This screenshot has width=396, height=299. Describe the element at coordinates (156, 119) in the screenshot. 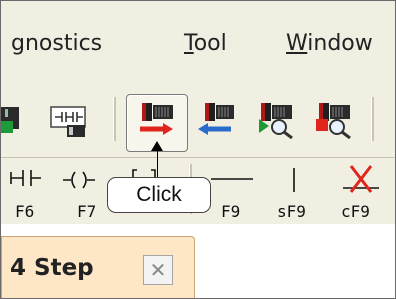

I see `write-to-plc-icon` at that location.